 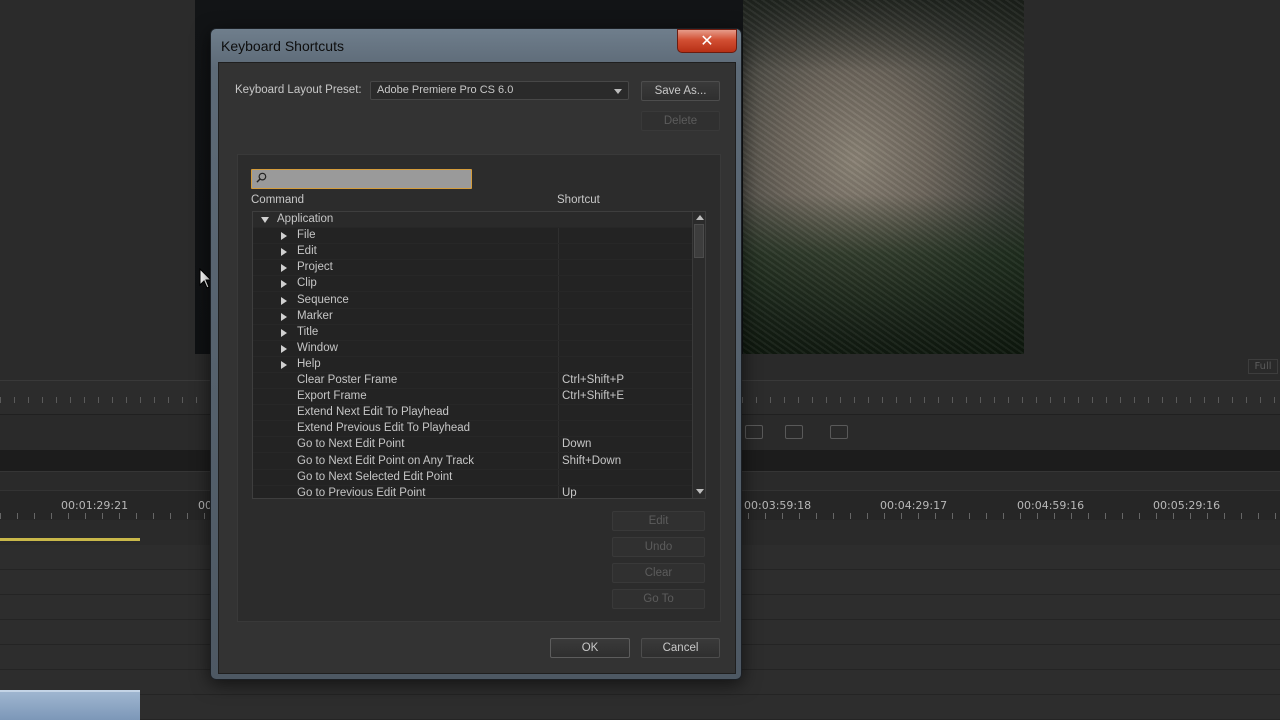 What do you see at coordinates (593, 396) in the screenshot?
I see `shortcut-label: Ctrl+Shift+E` at bounding box center [593, 396].